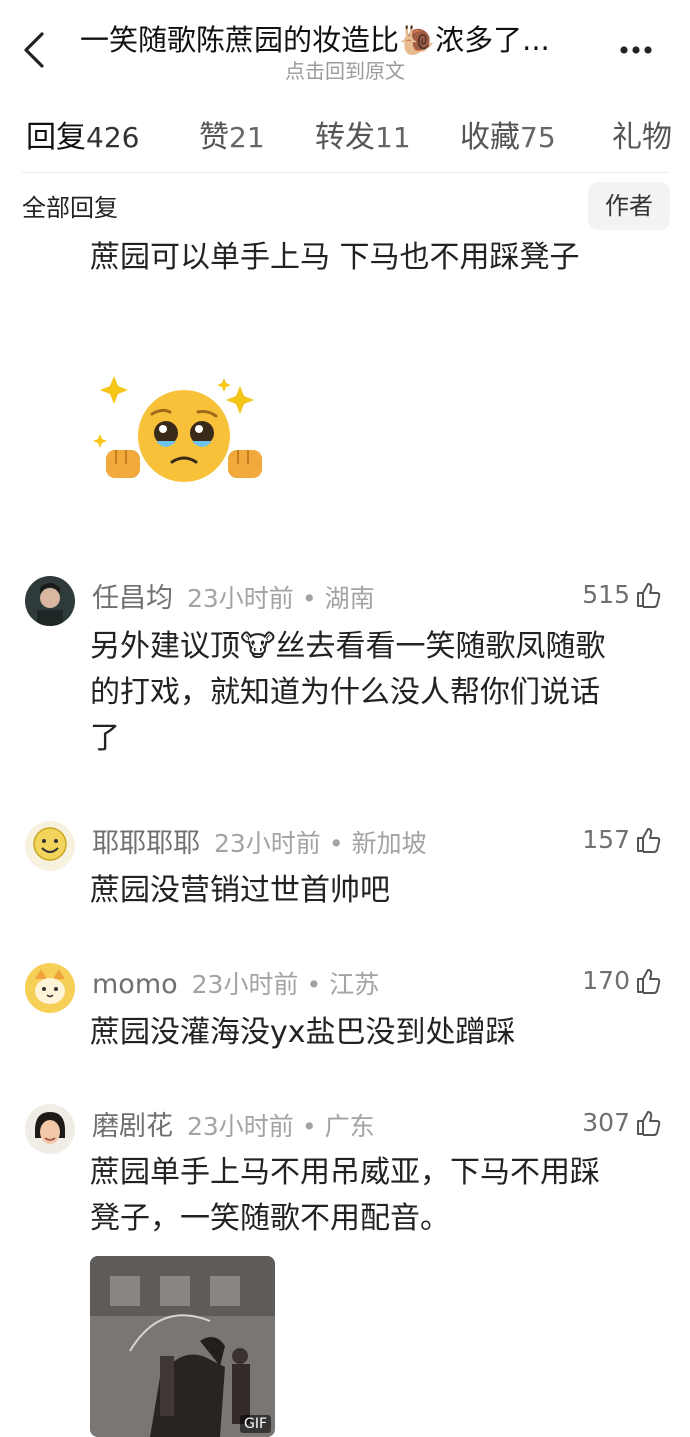 This screenshot has width=690, height=1437. I want to click on comment-text: 蔗园可以单手上马 下马也不用踩凳子, so click(335, 257).